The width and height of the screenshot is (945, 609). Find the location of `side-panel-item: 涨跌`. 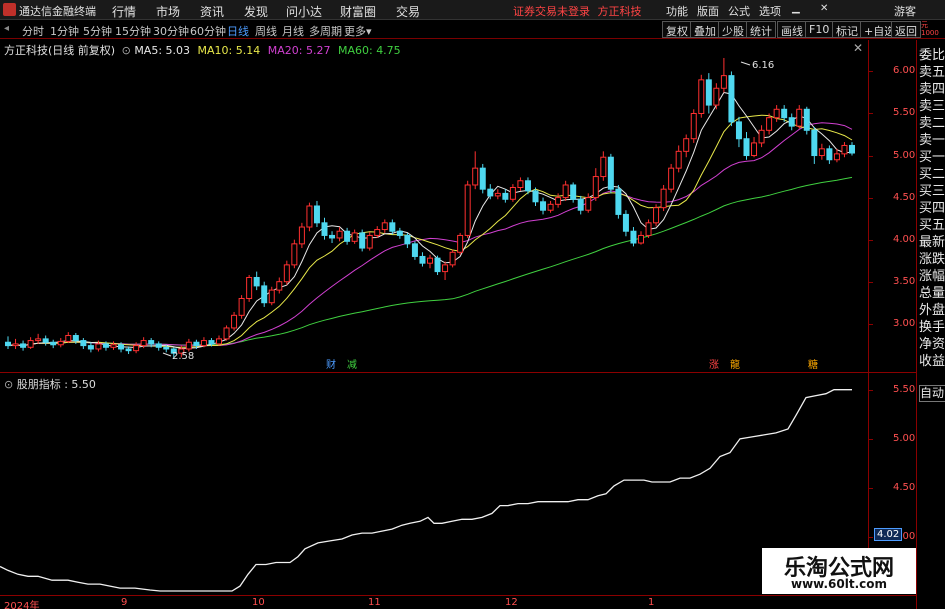

side-panel-item: 涨跌 is located at coordinates (932, 259).